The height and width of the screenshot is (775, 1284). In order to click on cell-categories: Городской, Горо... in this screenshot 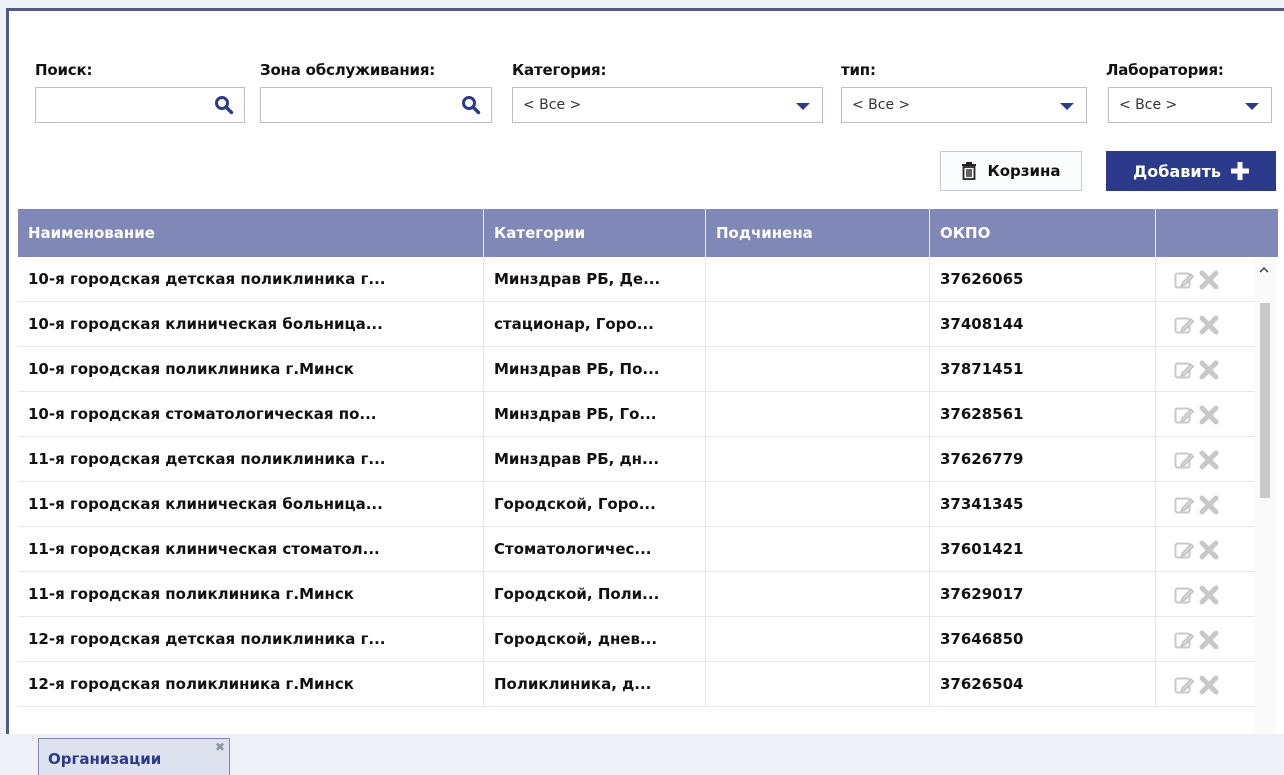, I will do `click(595, 504)`.